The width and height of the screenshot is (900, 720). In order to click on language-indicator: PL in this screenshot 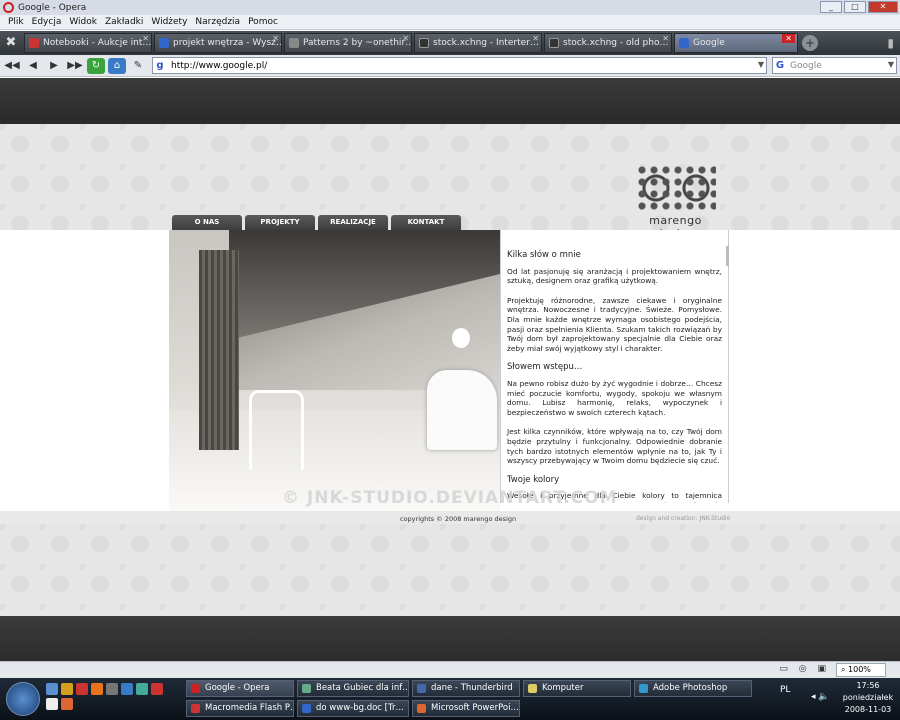, I will do `click(785, 690)`.